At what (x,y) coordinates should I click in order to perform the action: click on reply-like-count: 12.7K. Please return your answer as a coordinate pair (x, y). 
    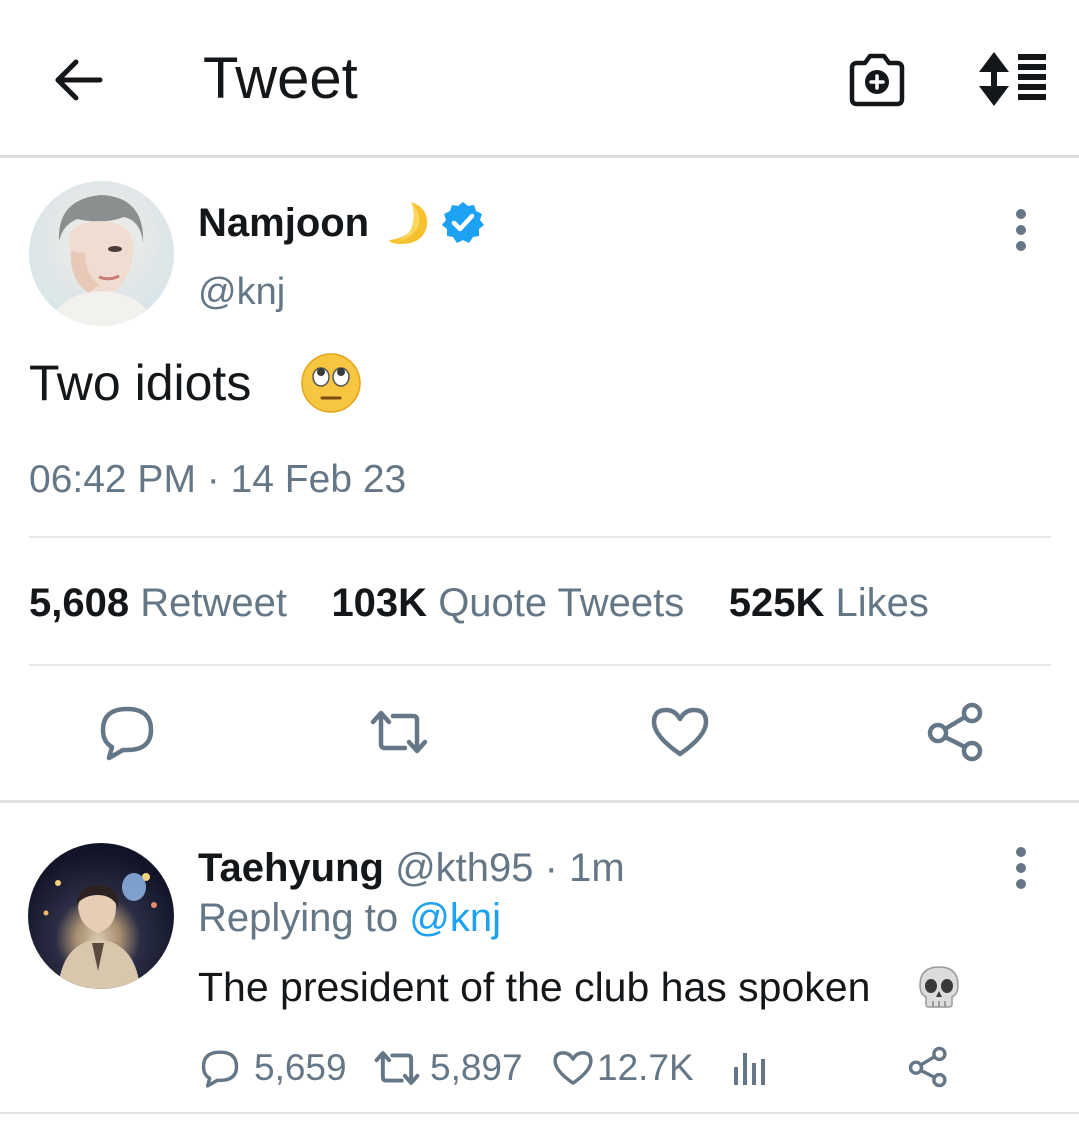
    Looking at the image, I should click on (645, 1067).